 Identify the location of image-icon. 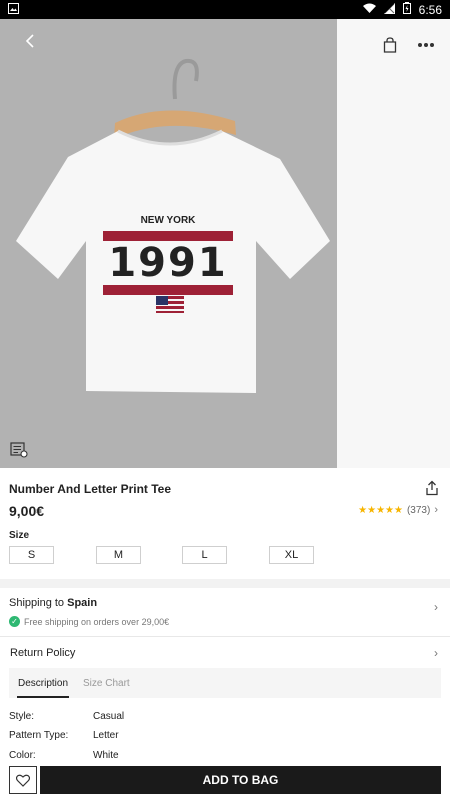
(13, 10).